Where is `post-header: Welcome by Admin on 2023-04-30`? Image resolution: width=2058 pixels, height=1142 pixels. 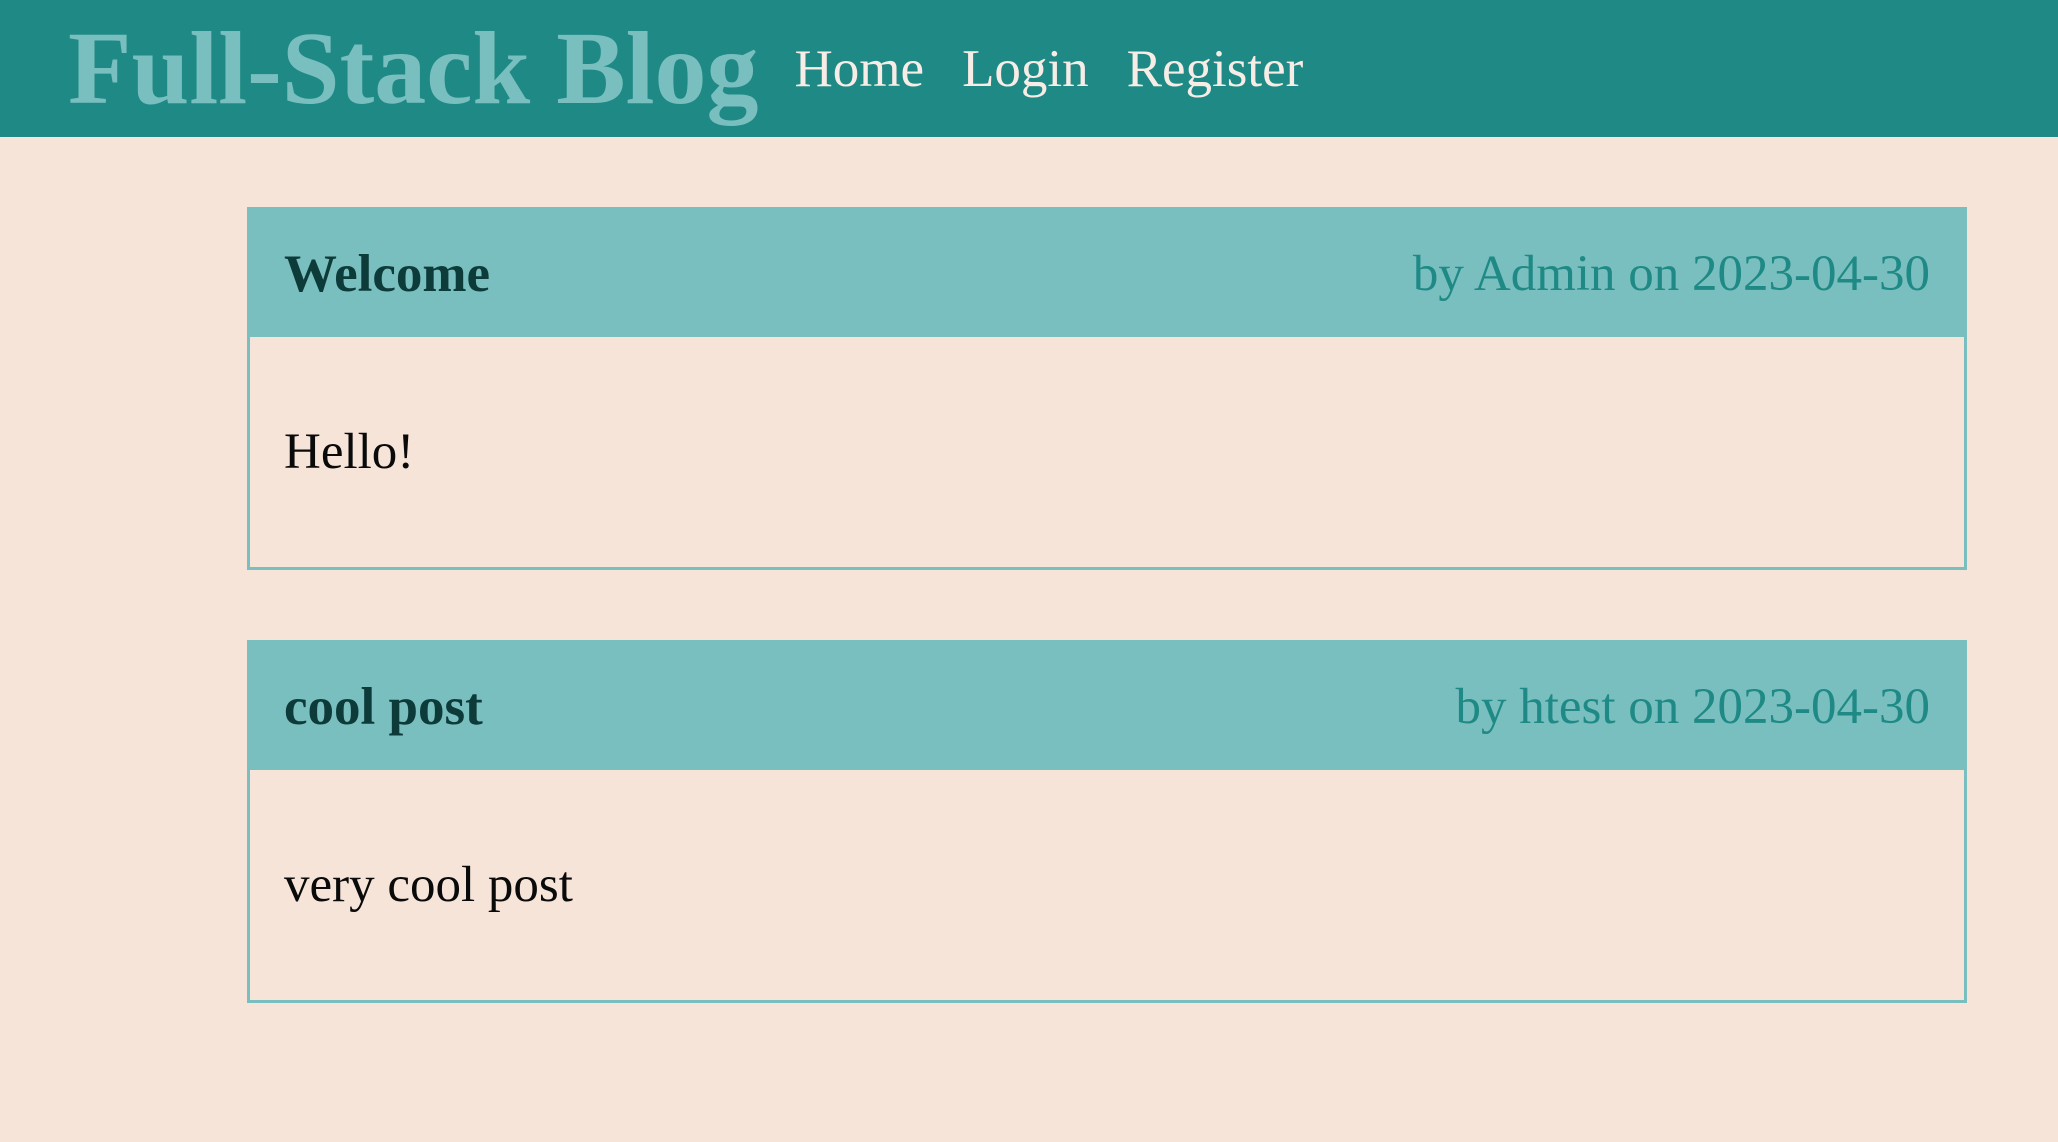
post-header: Welcome by Admin on 2023-04-30 is located at coordinates (1107, 273).